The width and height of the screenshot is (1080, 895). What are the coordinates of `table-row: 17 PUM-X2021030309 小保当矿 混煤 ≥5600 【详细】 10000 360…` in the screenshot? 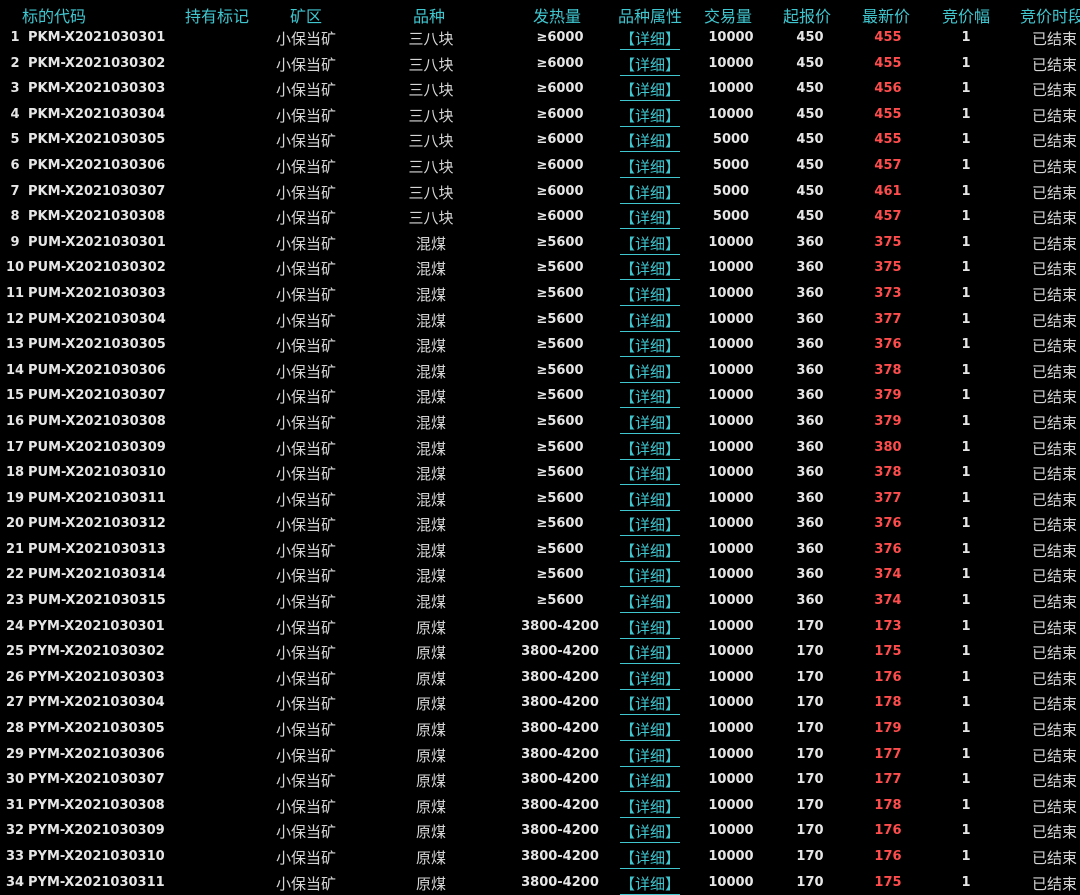 It's located at (540, 448).